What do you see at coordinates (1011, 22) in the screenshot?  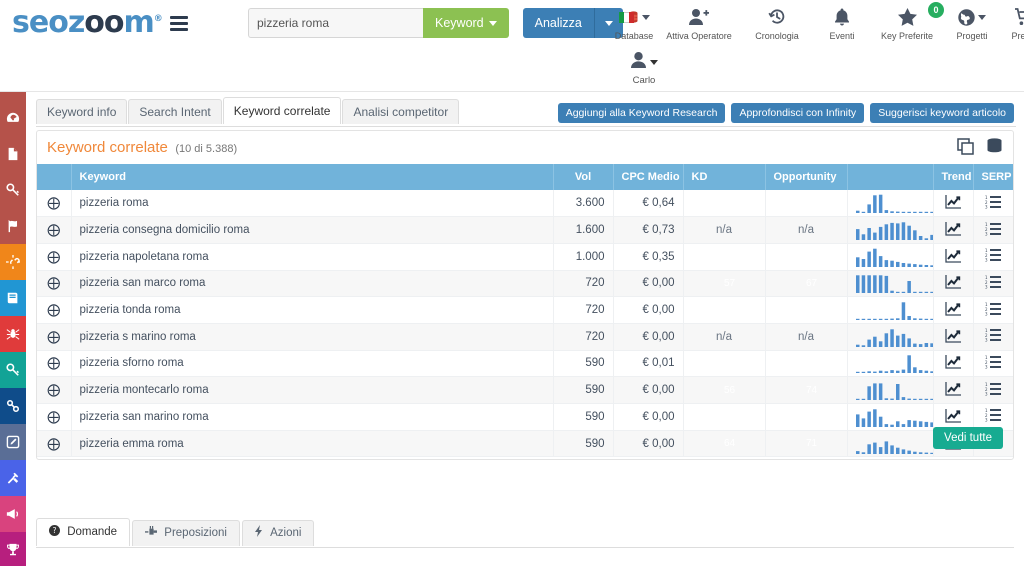 I see `nav-item-prezzi: Prezzi` at bounding box center [1011, 22].